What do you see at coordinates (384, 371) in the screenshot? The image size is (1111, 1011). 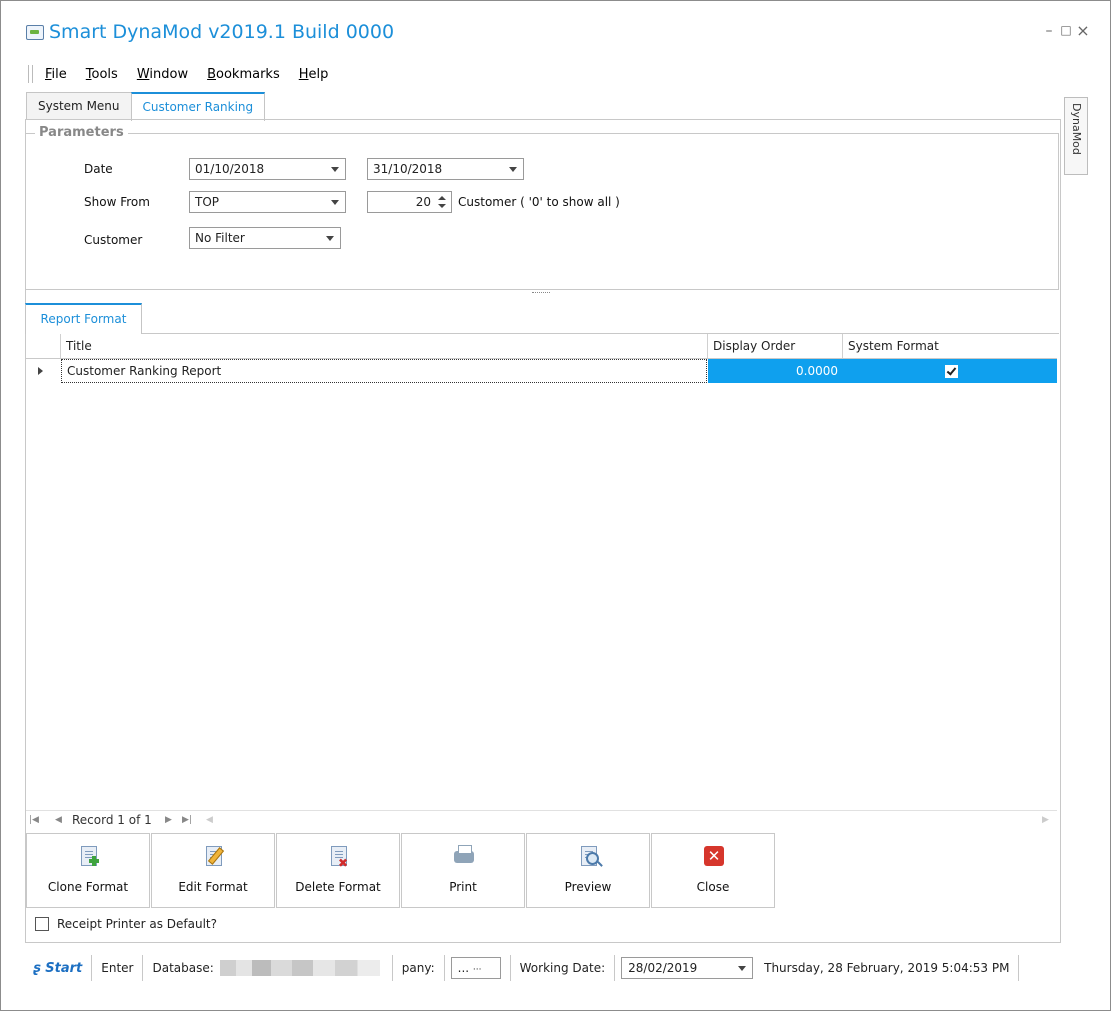 I see `cell-title: Customer Ranking Report` at bounding box center [384, 371].